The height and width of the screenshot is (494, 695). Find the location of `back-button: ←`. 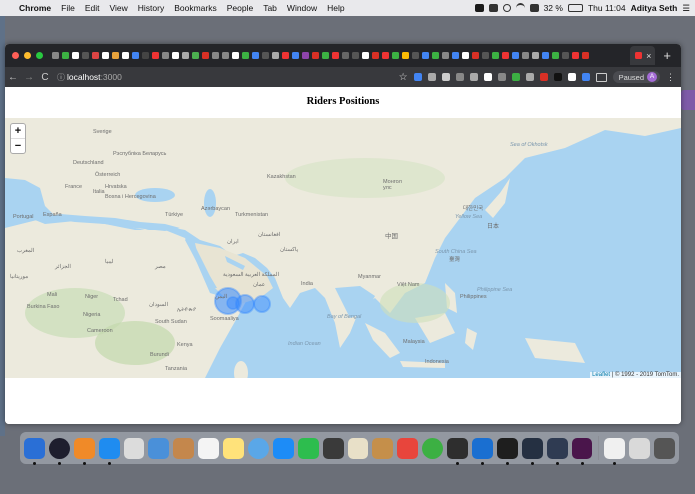

back-button: ← is located at coordinates (13, 77).